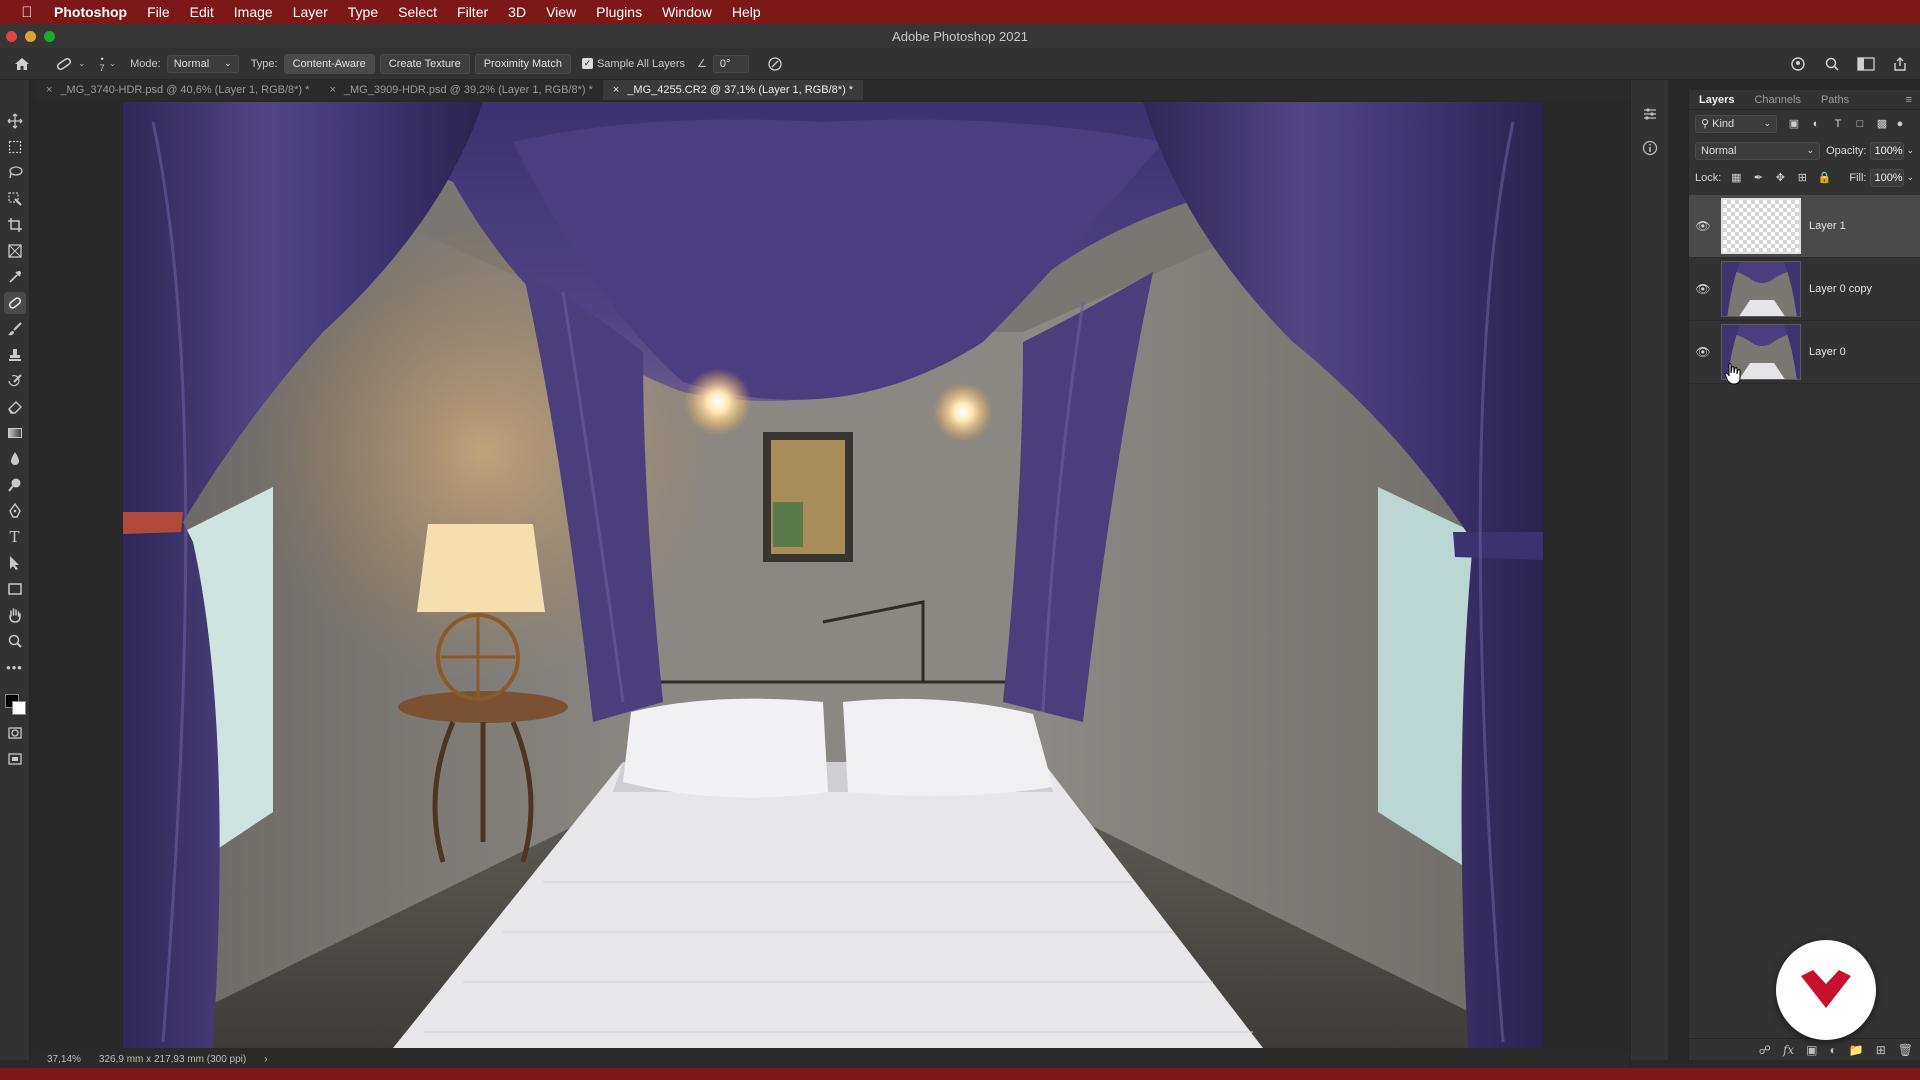 The width and height of the screenshot is (1920, 1080). What do you see at coordinates (1827, 352) in the screenshot?
I see `layer-name: Layer 0` at bounding box center [1827, 352].